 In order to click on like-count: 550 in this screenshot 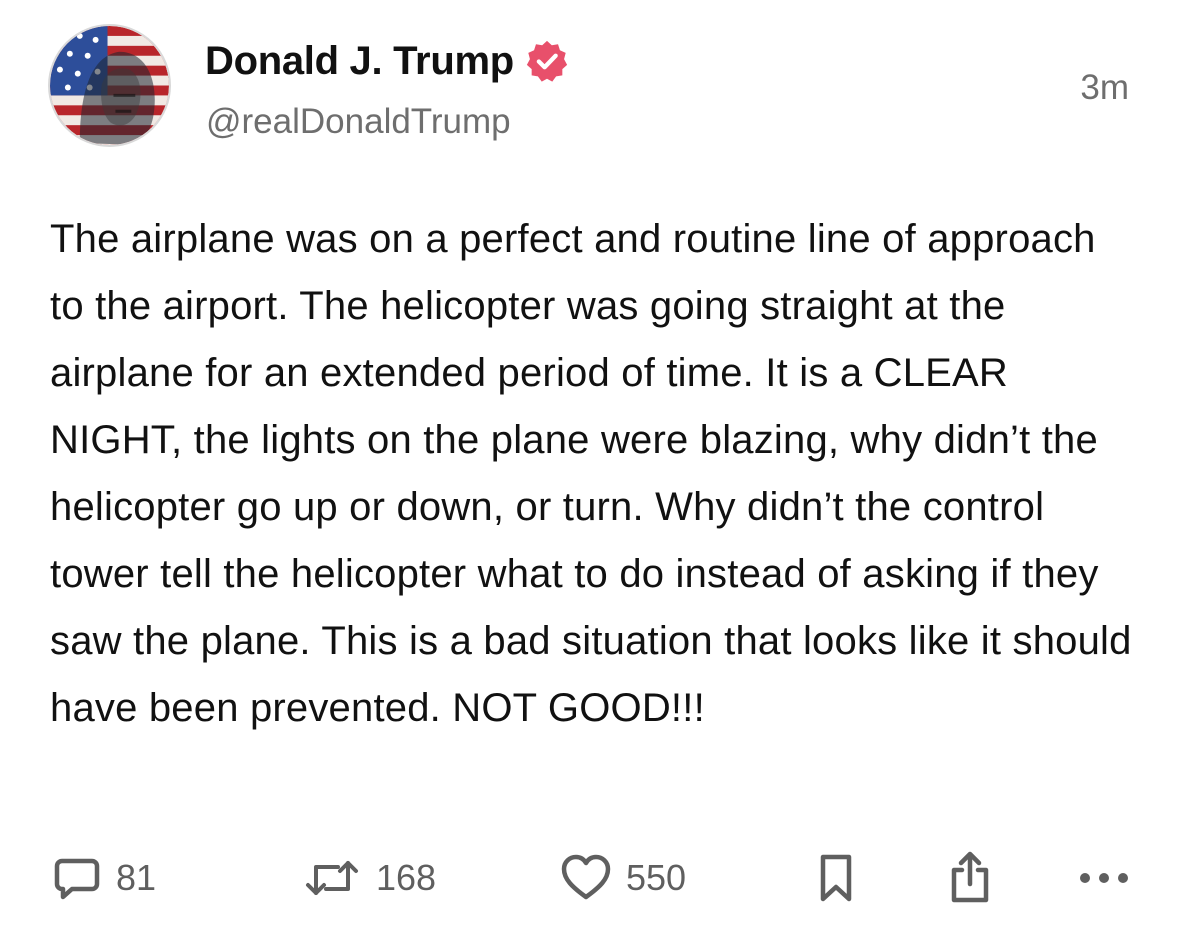, I will do `click(656, 877)`.